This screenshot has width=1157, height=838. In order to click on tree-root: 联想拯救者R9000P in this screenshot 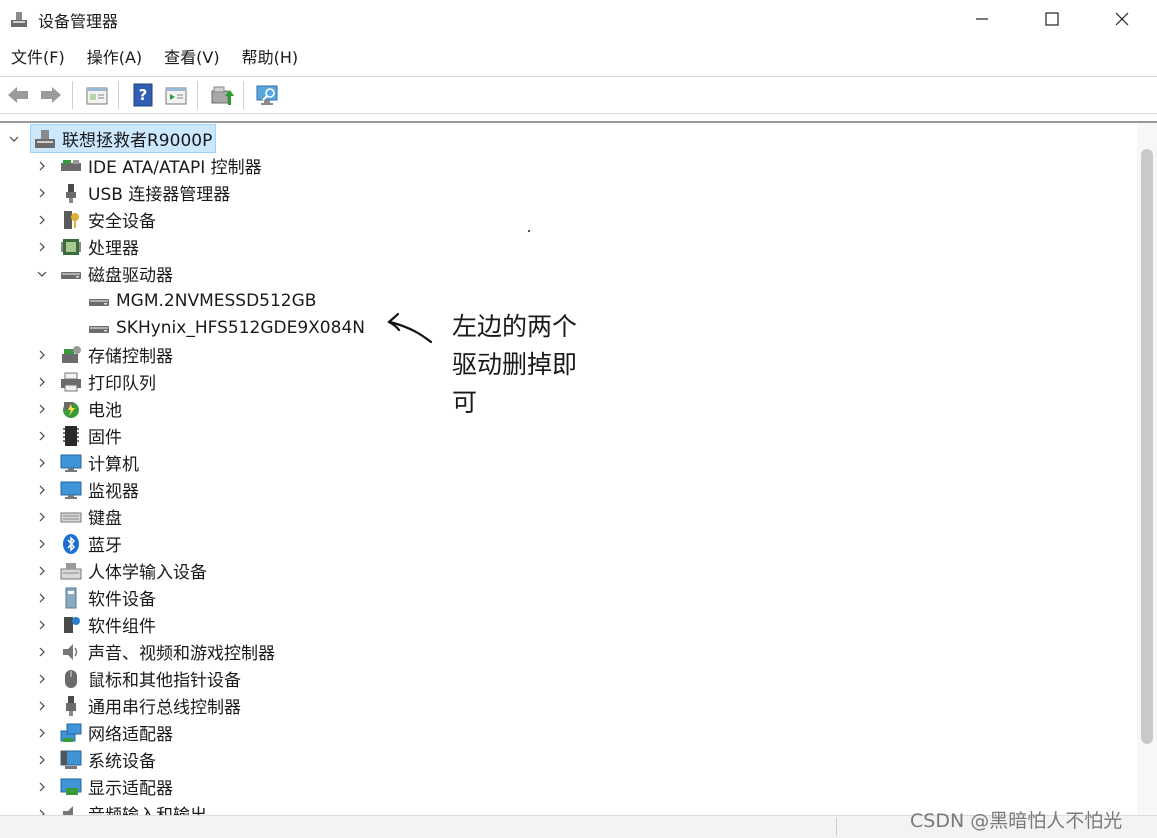, I will do `click(111, 138)`.